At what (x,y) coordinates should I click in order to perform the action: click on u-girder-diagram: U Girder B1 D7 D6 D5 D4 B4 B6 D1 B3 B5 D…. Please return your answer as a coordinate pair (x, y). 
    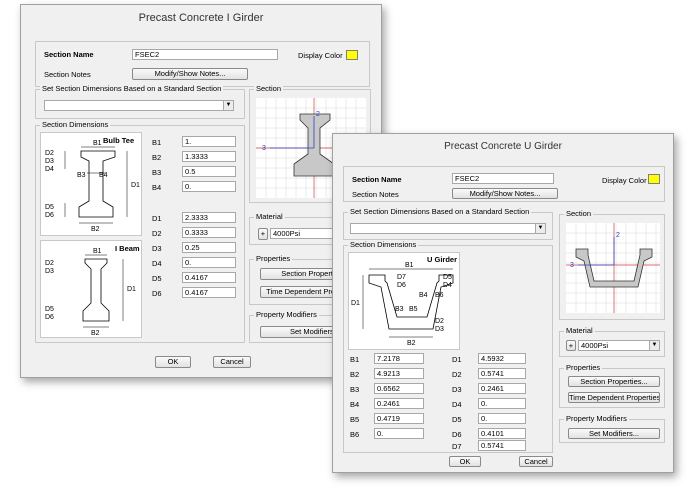
    Looking at the image, I should click on (404, 301).